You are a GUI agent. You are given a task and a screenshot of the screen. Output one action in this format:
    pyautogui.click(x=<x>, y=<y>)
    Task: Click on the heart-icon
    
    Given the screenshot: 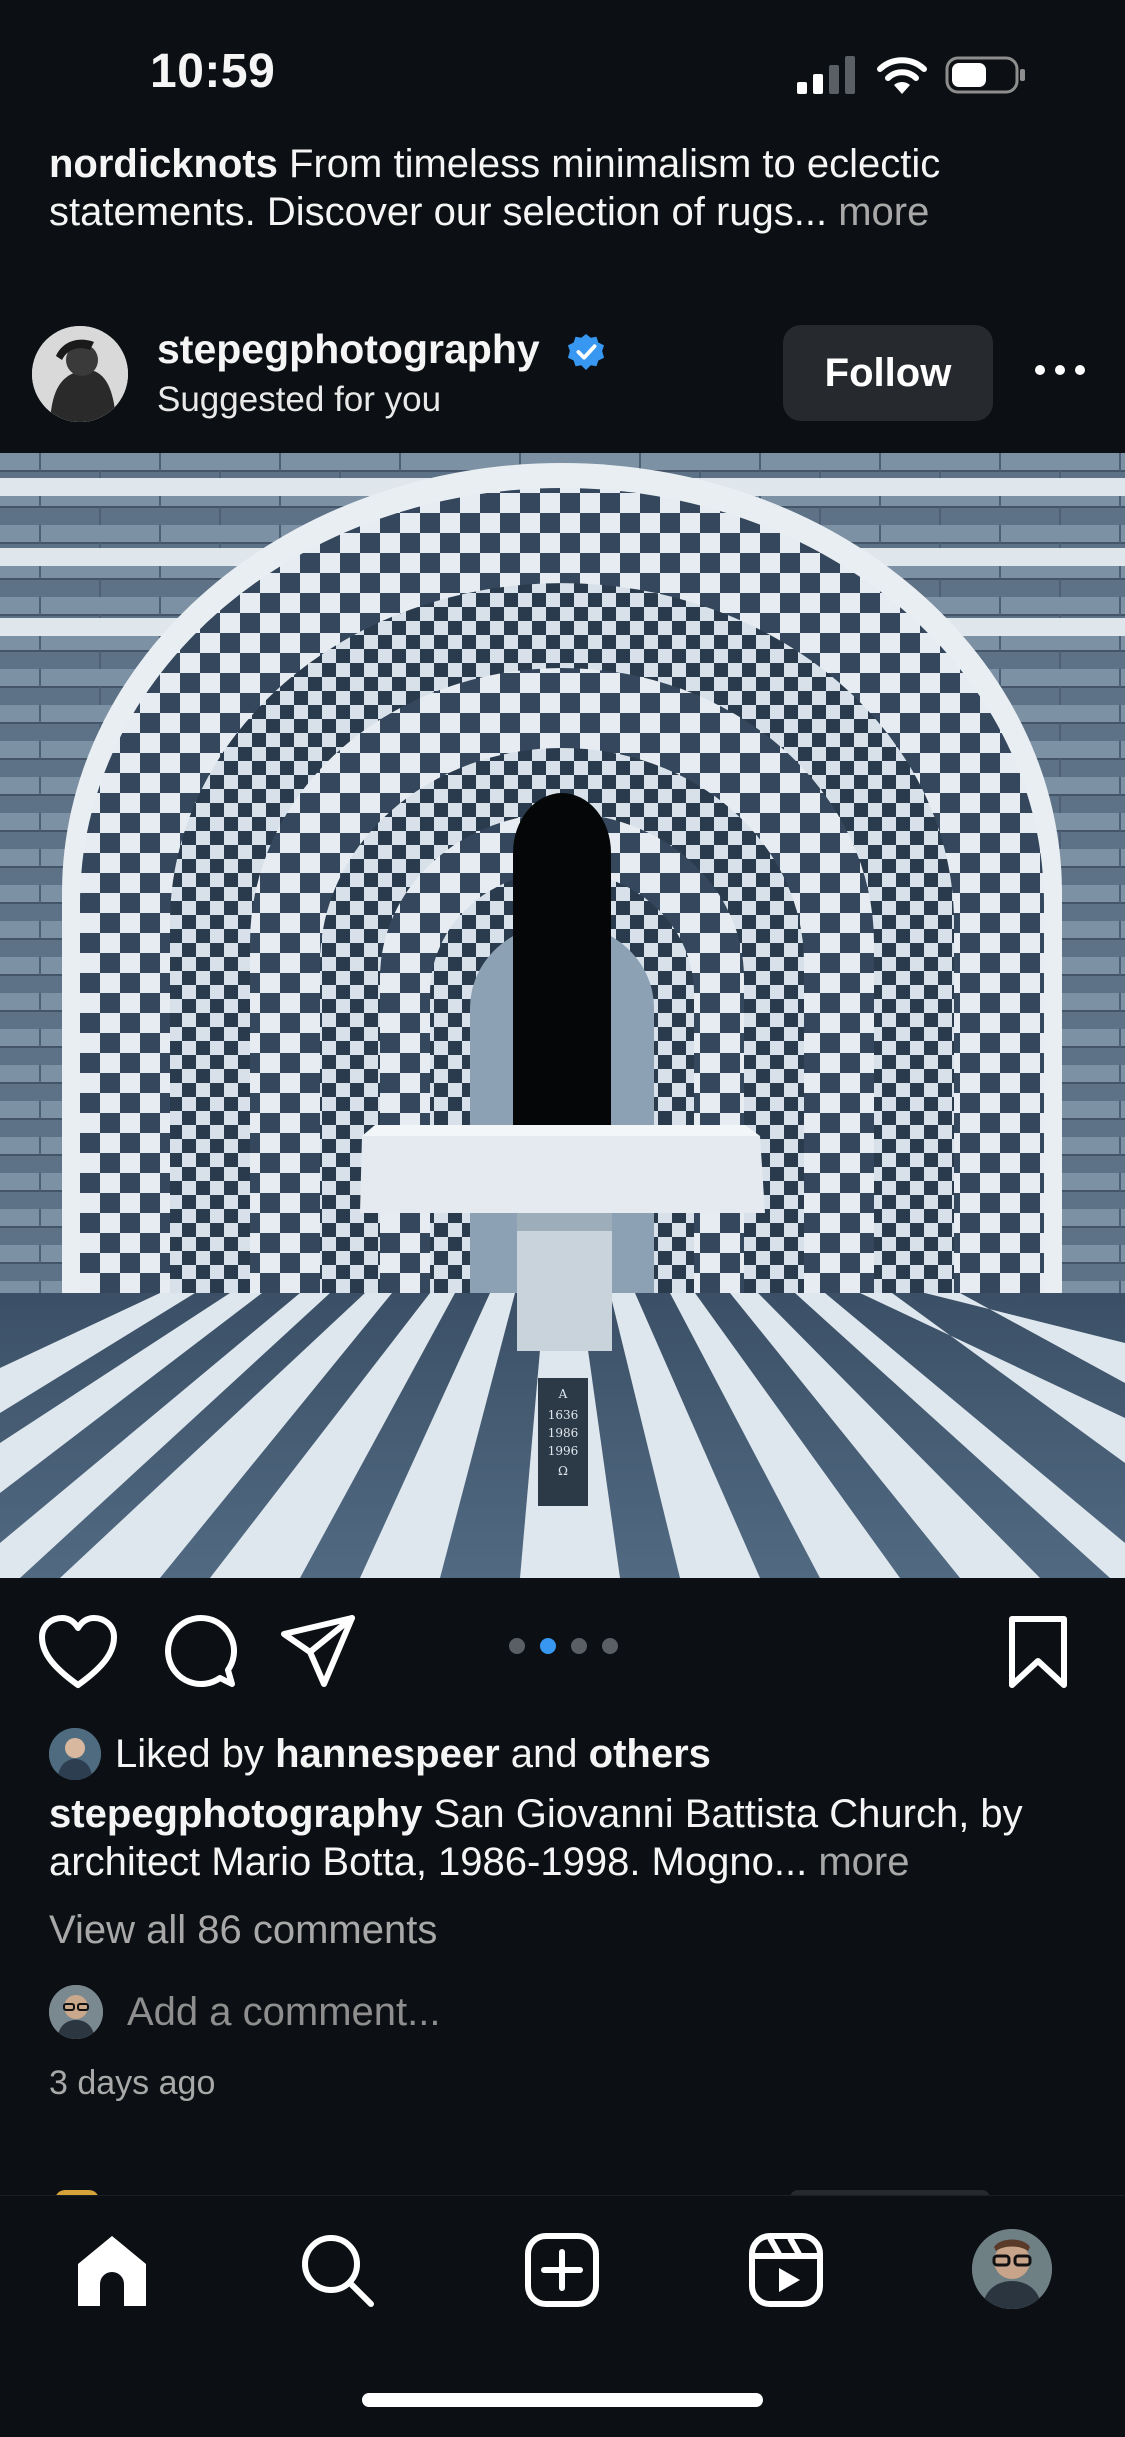 What is the action you would take?
    pyautogui.click(x=78, y=1652)
    